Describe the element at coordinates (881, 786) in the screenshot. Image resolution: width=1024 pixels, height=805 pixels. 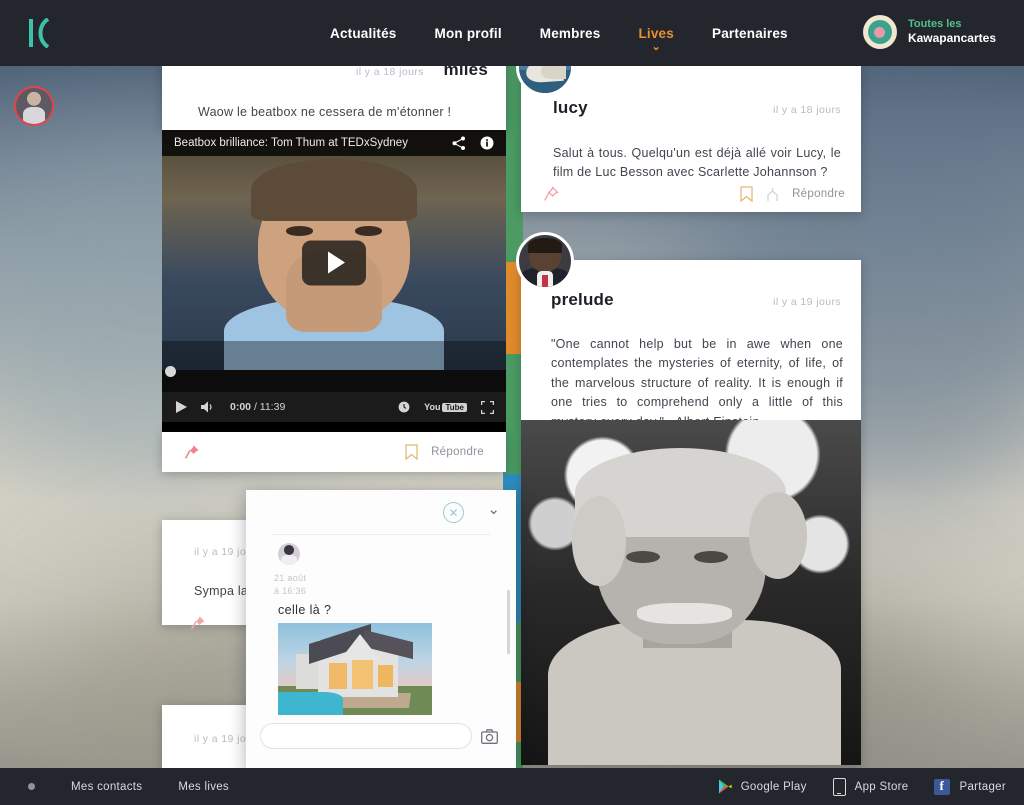
I see `app-store-label: App Store` at that location.